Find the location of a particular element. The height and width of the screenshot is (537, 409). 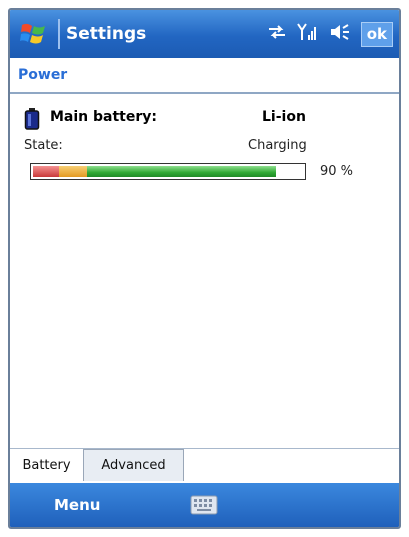

header-divider is located at coordinates (204, 93).